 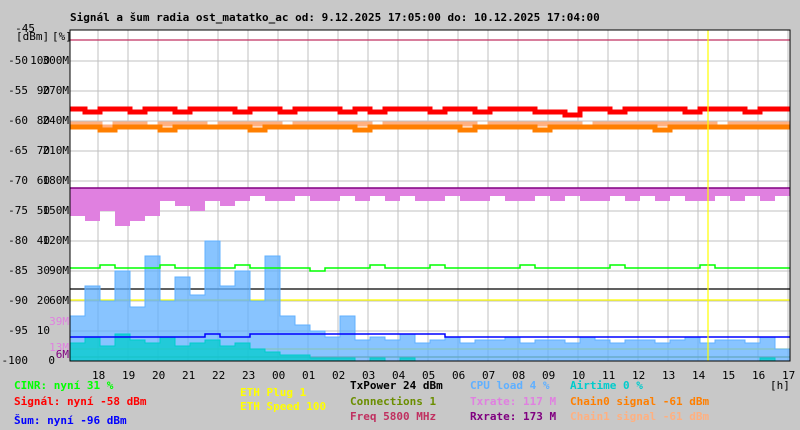 I want to click on legend-txrate: Txrate: 117 M, so click(x=513, y=401).